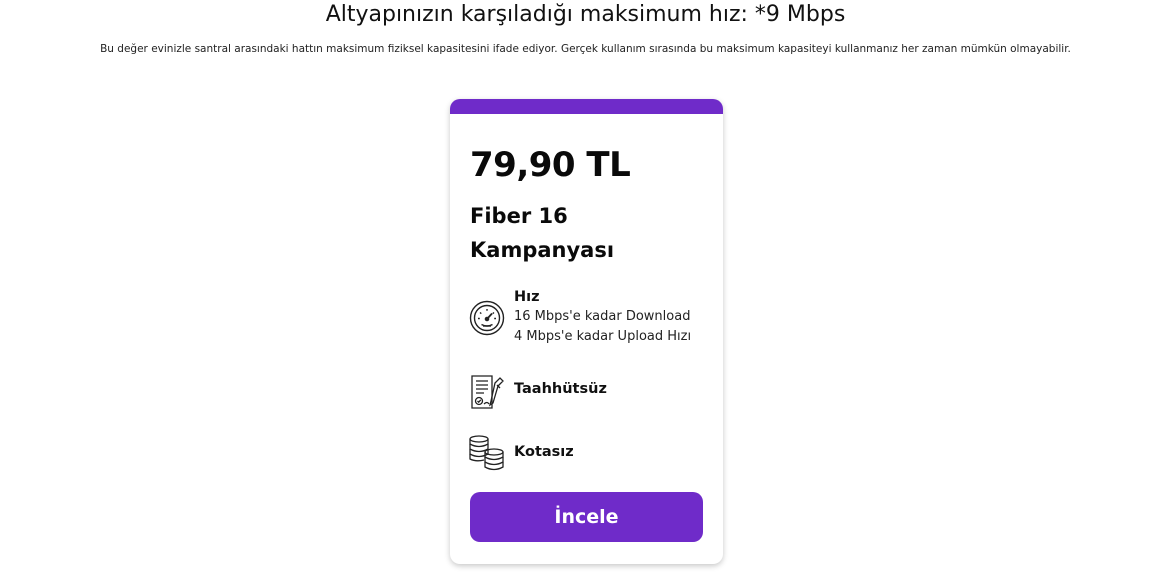 The height and width of the screenshot is (578, 1171). I want to click on feature-speed-title: Hız, so click(527, 297).